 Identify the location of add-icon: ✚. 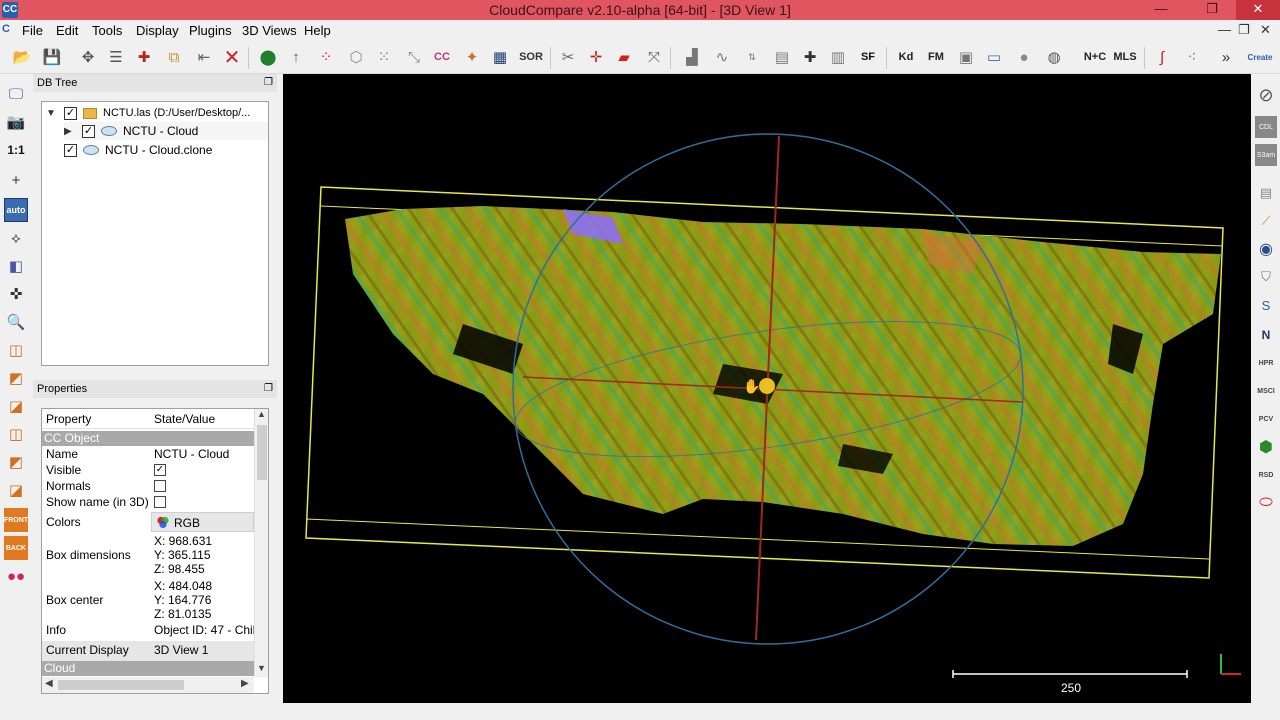
(810, 57).